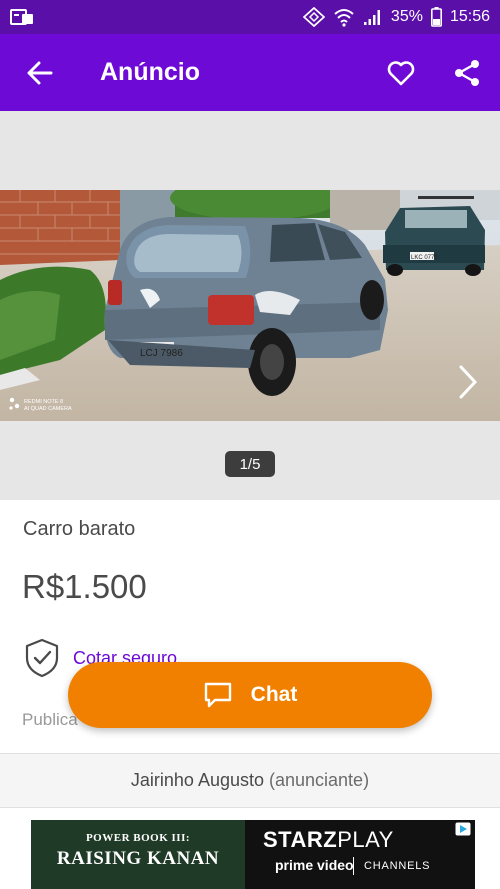 This screenshot has width=500, height=889. Describe the element at coordinates (463, 829) in the screenshot. I see `adchoices-icon` at that location.